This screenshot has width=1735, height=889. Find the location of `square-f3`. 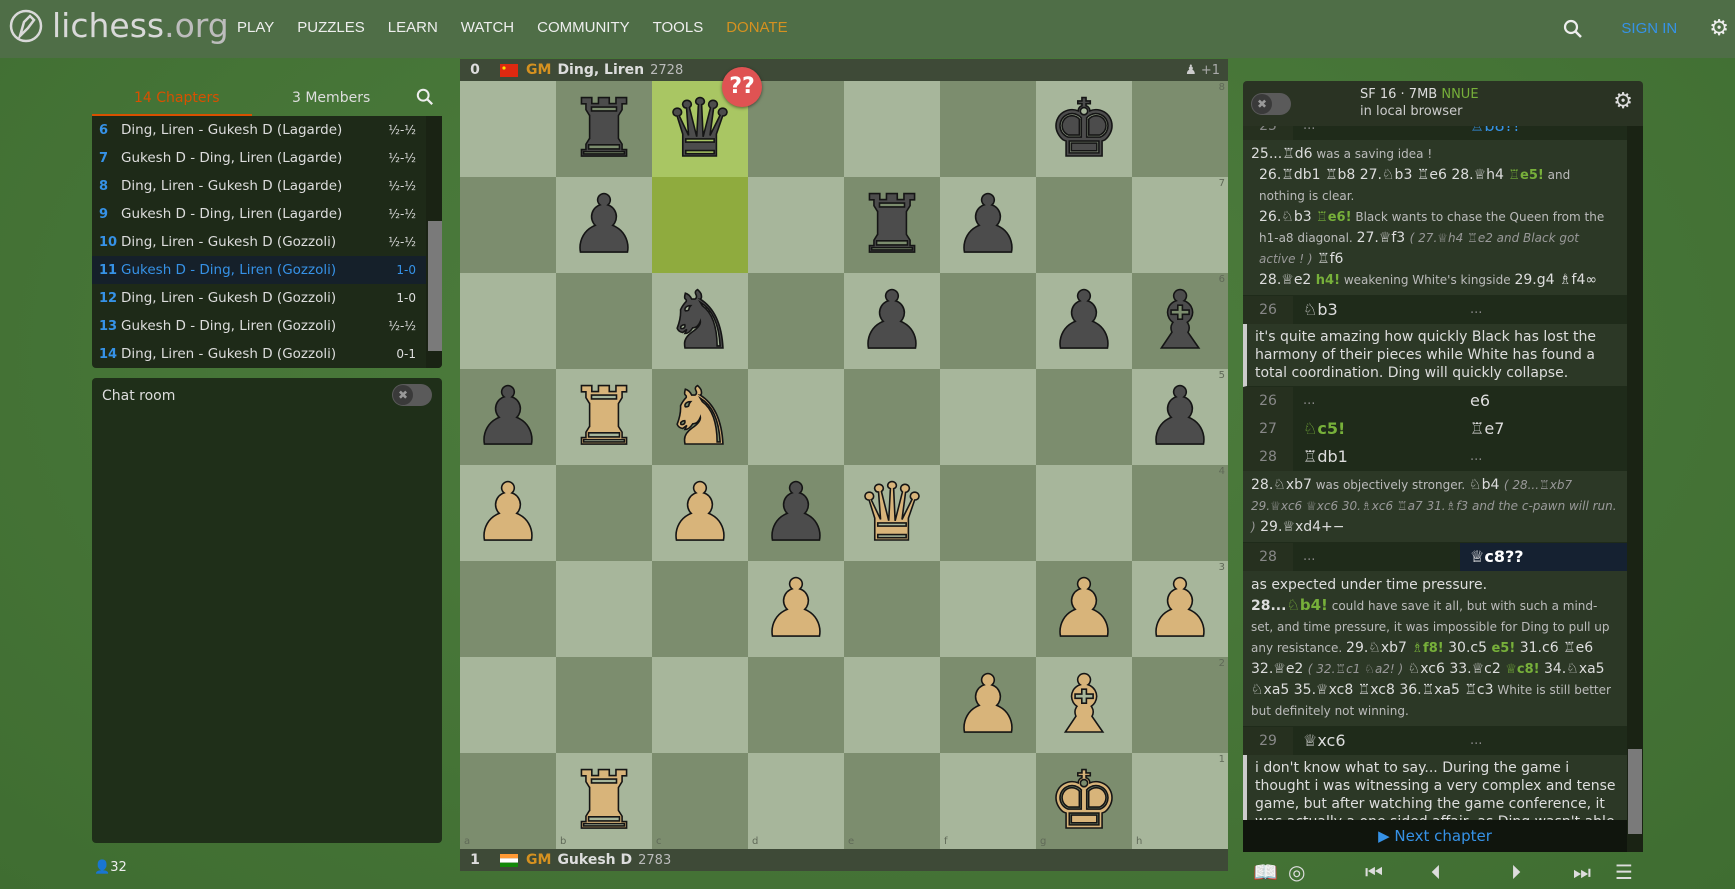

square-f3 is located at coordinates (988, 609).